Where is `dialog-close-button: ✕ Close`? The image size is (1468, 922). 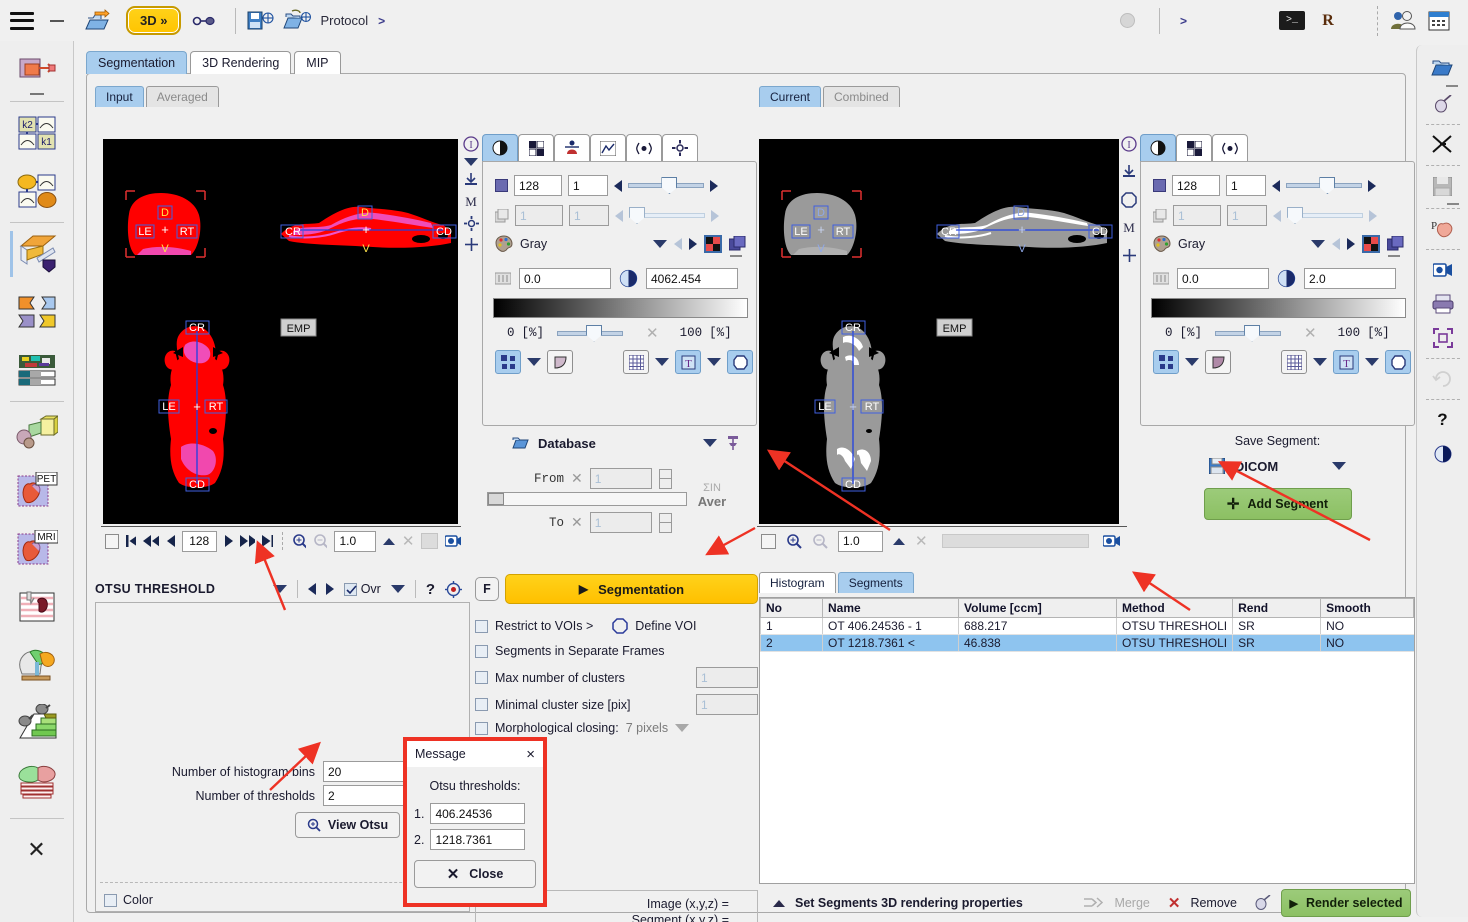
dialog-close-button: ✕ Close is located at coordinates (475, 874).